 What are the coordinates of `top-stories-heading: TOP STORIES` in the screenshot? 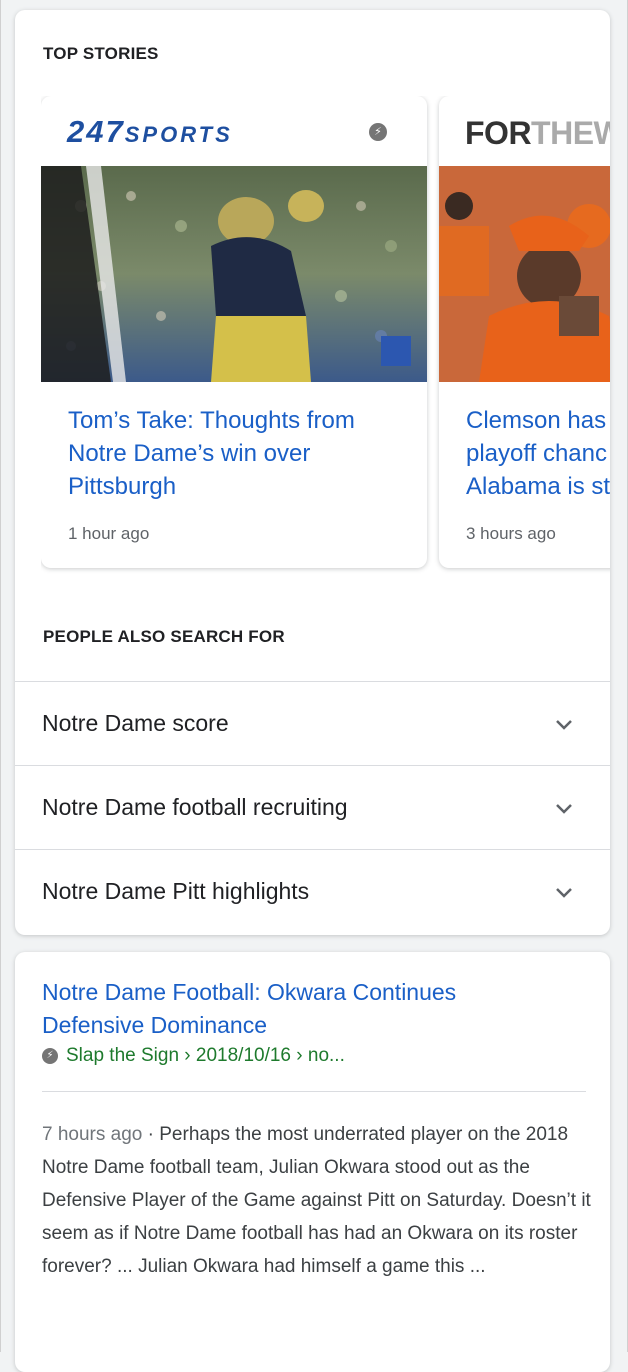 It's located at (101, 53).